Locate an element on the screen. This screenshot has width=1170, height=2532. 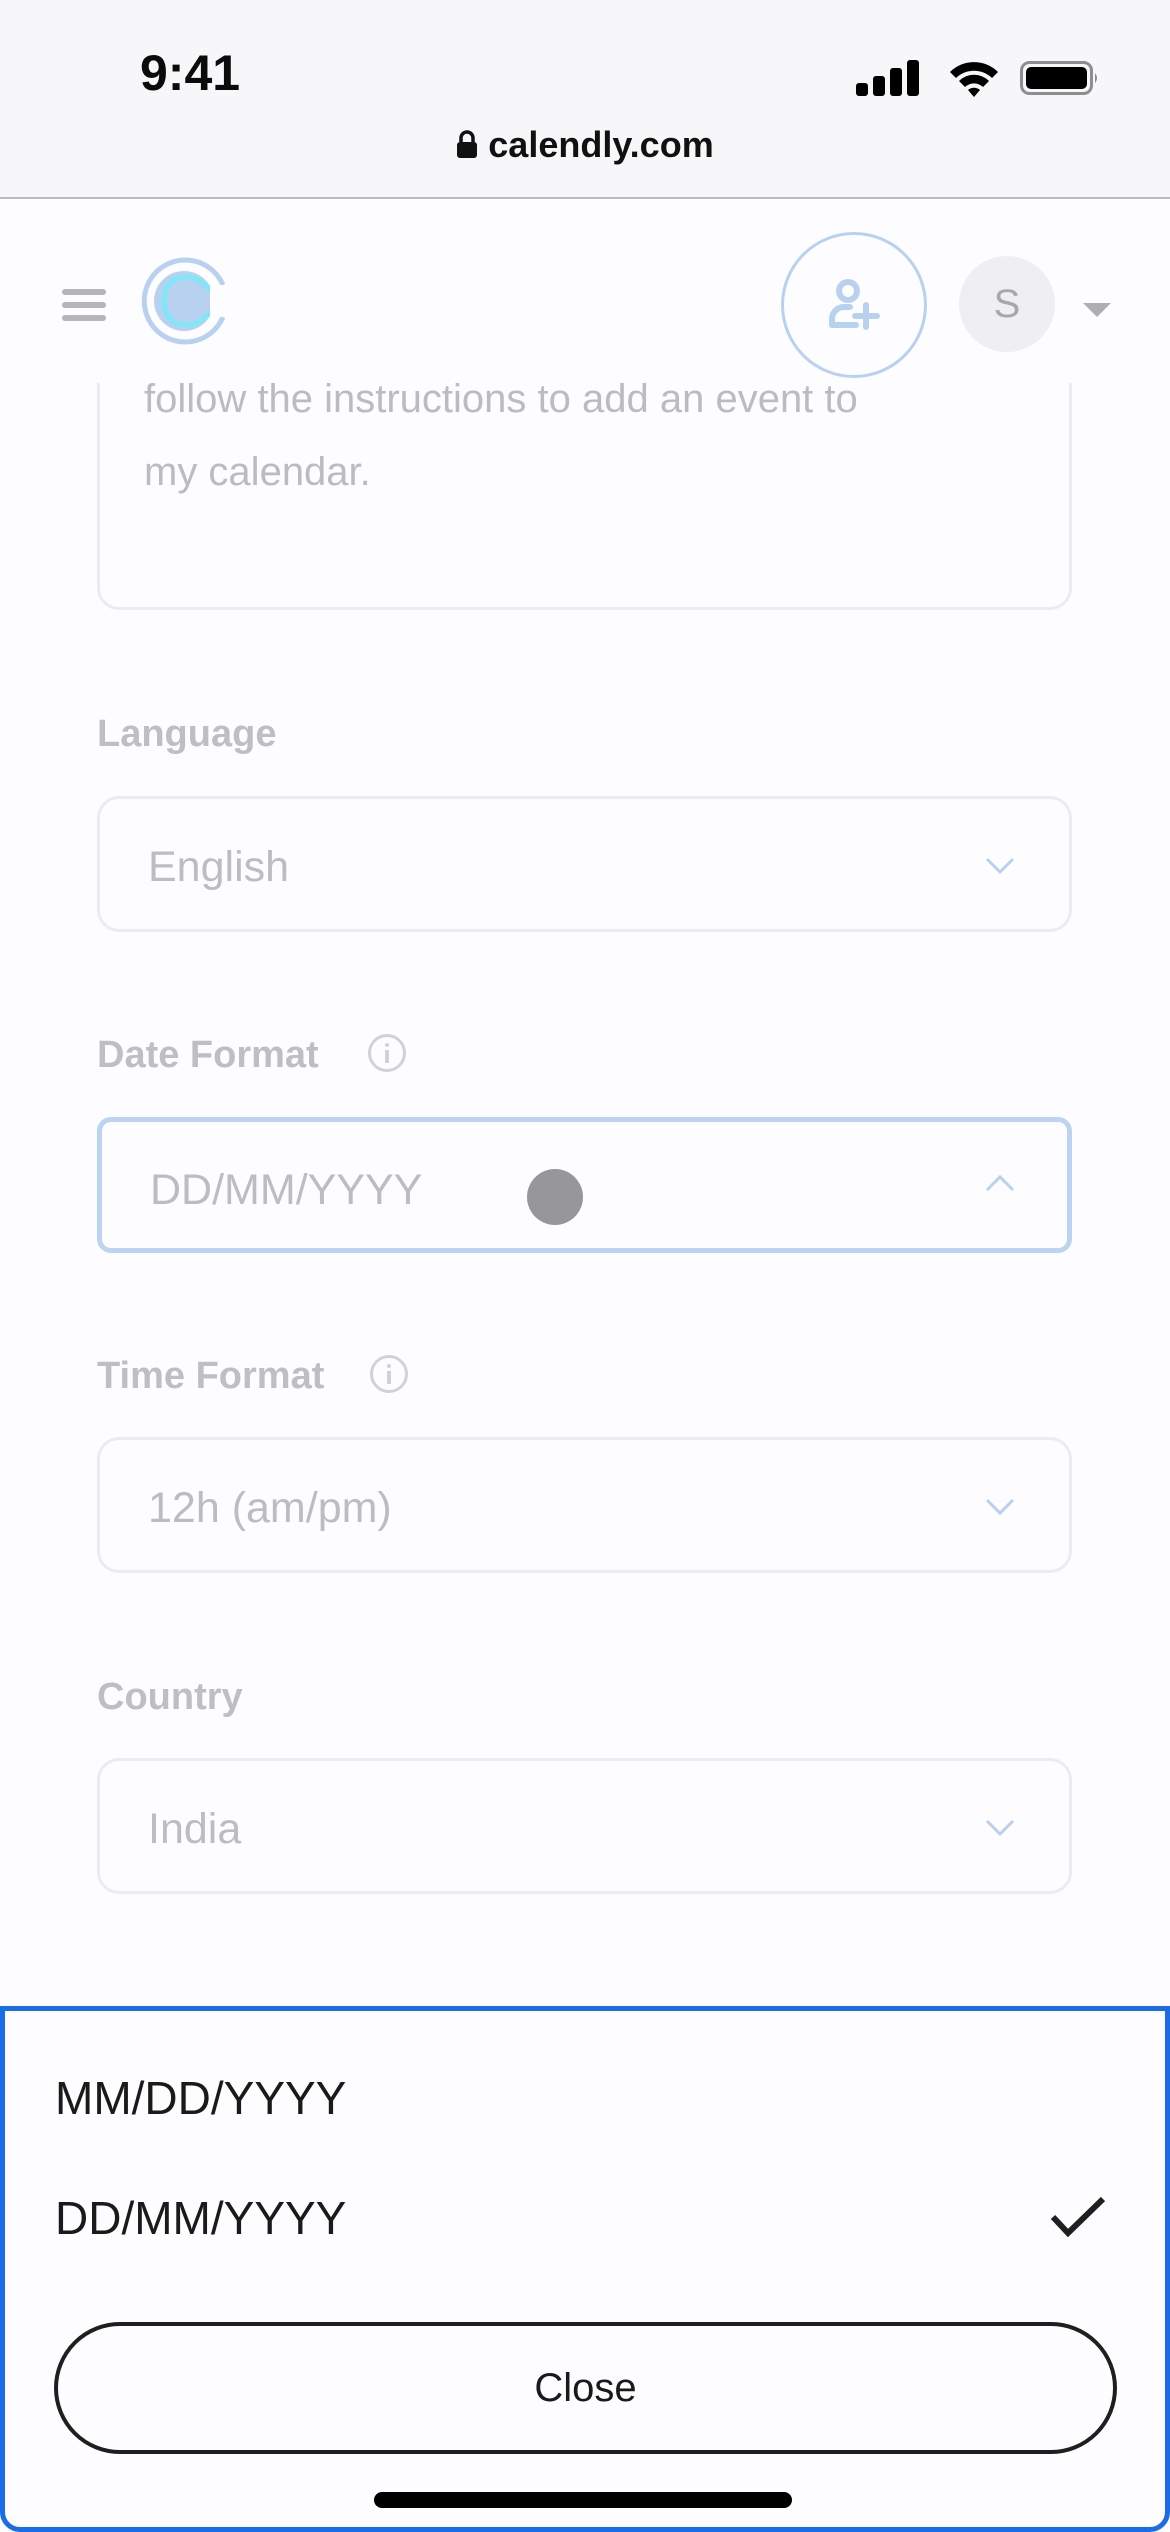
url-text: calendly.com is located at coordinates (601, 144).